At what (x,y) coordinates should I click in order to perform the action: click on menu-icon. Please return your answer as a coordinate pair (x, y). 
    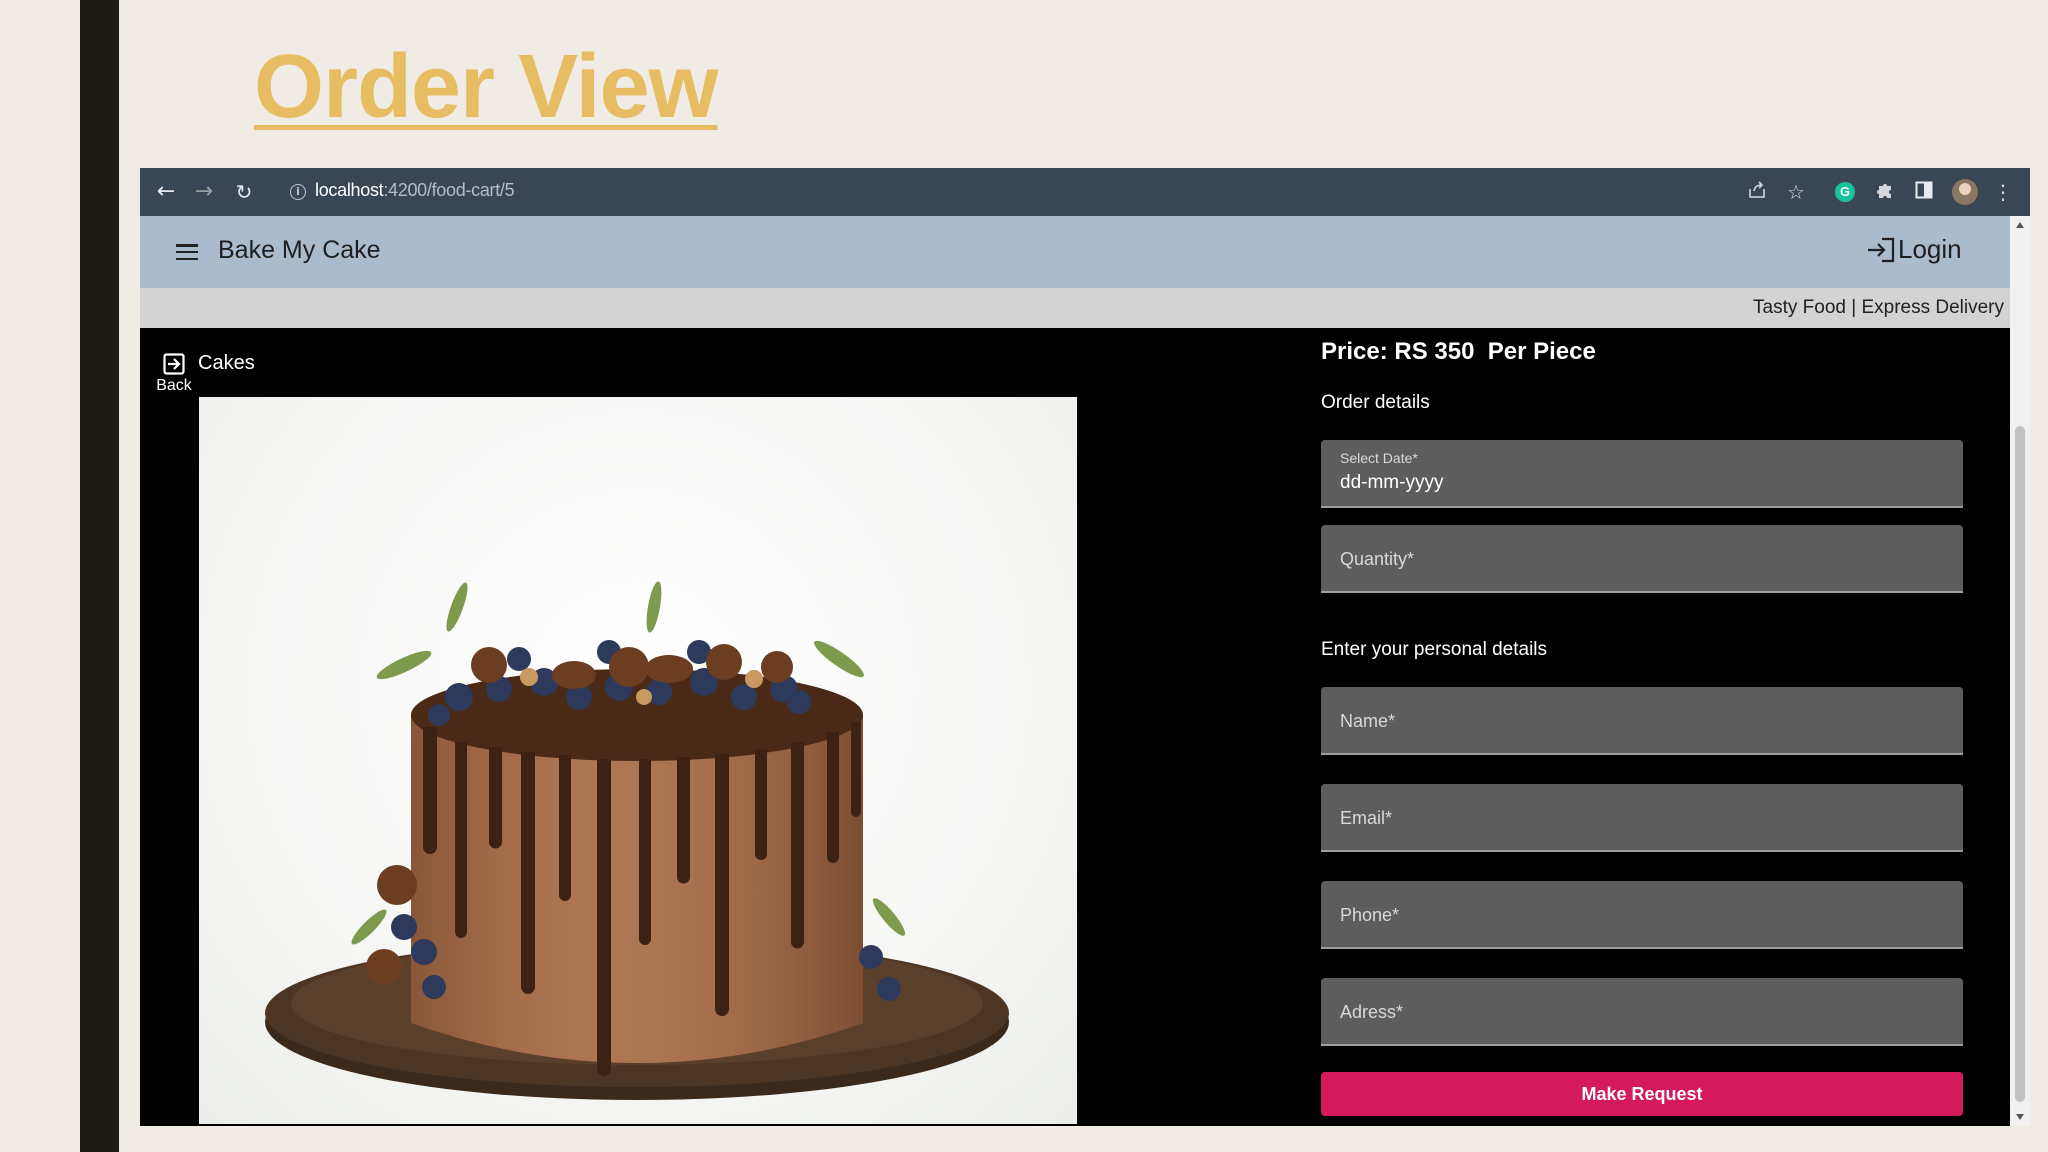
    Looking at the image, I should click on (187, 252).